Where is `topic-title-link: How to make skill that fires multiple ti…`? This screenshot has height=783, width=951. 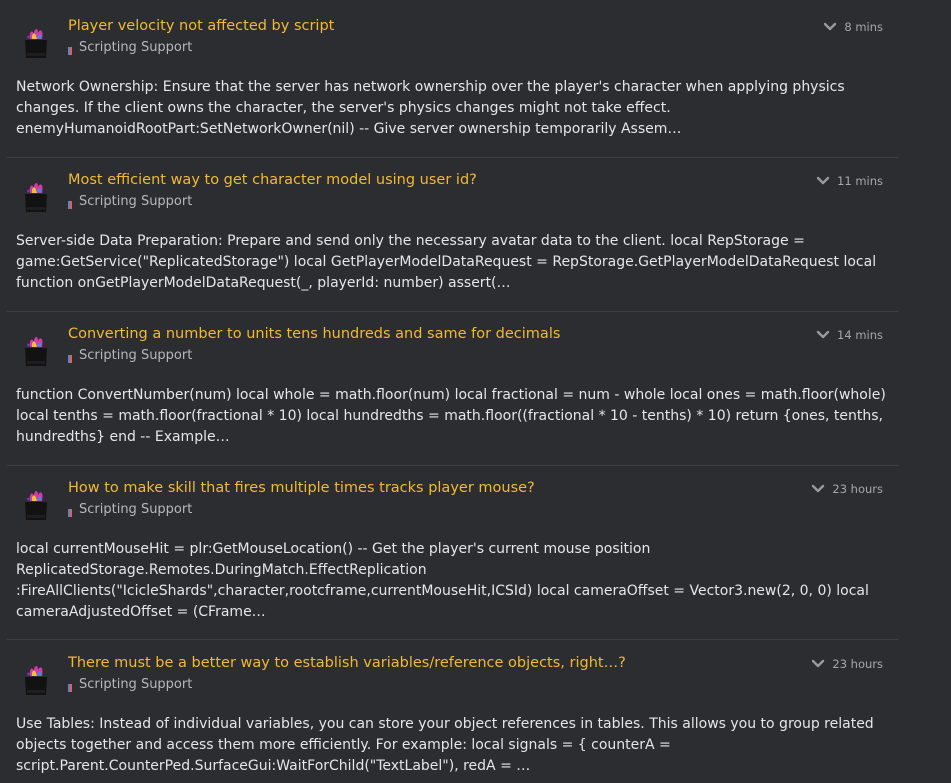
topic-title-link: How to make skill that fires multiple ti… is located at coordinates (301, 488).